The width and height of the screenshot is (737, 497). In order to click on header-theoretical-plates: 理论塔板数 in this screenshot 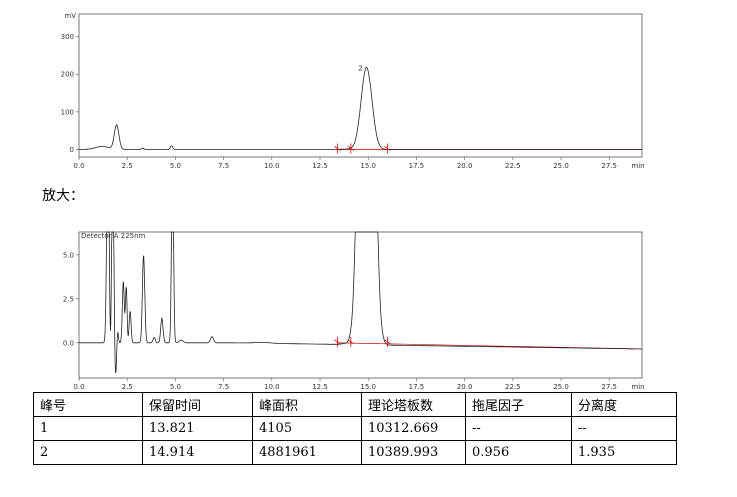, I will do `click(413, 404)`.